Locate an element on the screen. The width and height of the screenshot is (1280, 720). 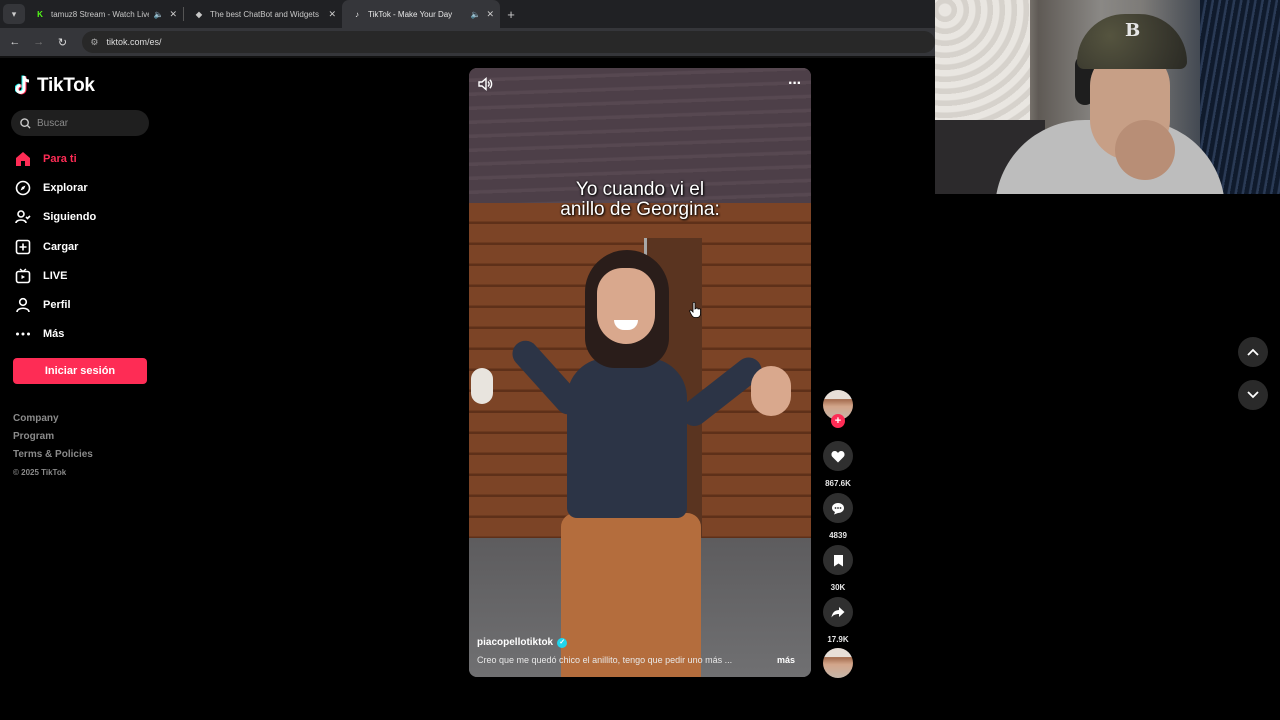
sidebar-item-label: LIVE is located at coordinates (55, 275).